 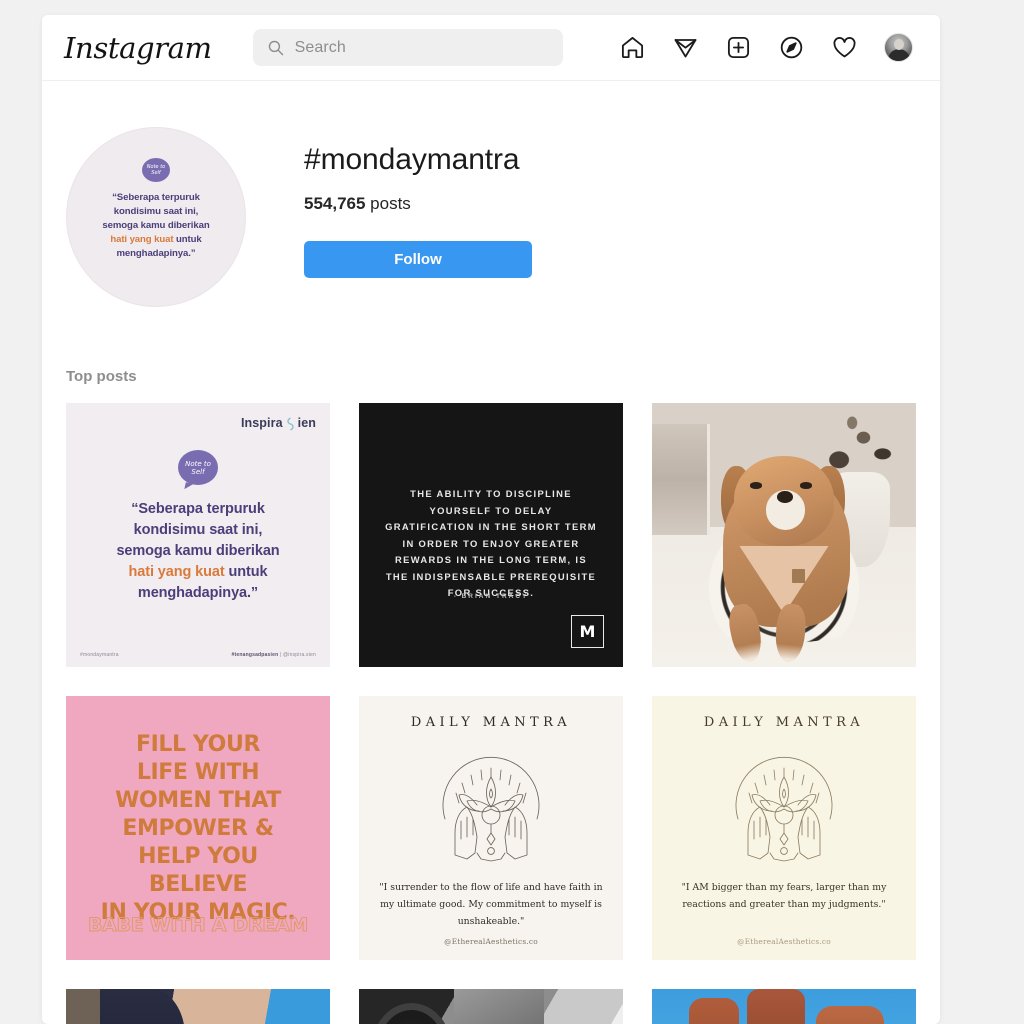 What do you see at coordinates (306, 423) in the screenshot?
I see `brand-name-part2: ien` at bounding box center [306, 423].